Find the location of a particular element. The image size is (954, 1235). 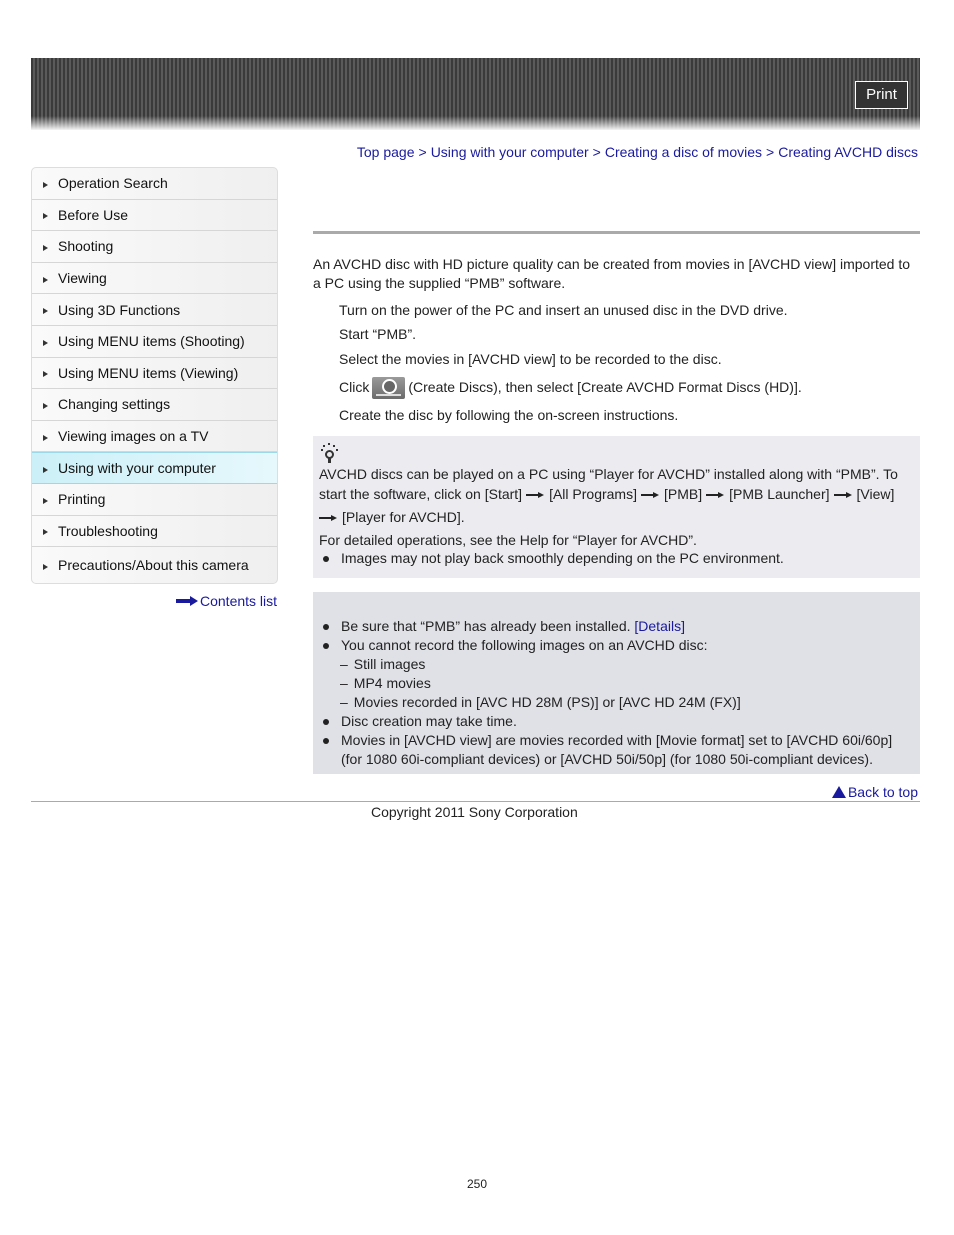

sidebar-item-label: Before Use is located at coordinates (93, 214).